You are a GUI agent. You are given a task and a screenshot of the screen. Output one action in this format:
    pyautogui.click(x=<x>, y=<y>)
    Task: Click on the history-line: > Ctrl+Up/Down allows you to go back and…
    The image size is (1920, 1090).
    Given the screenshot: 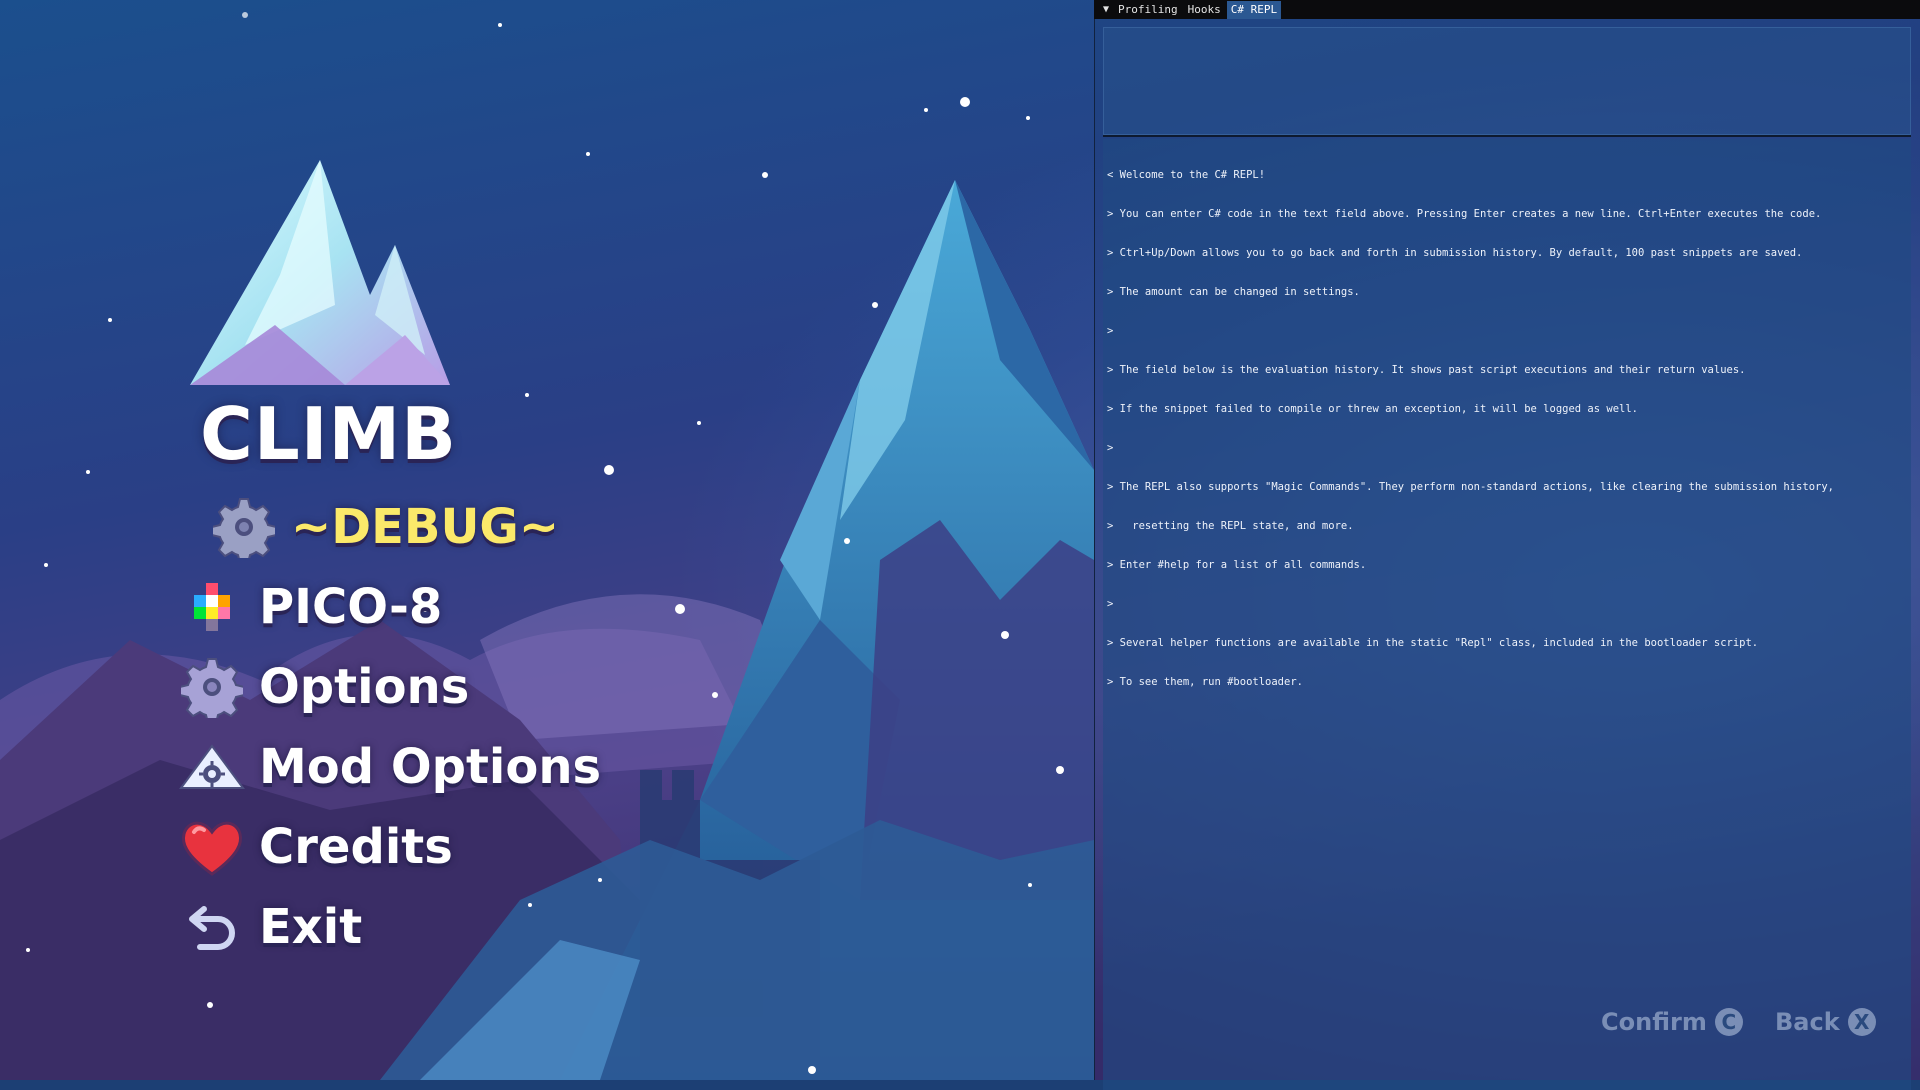 What is the action you would take?
    pyautogui.click(x=1455, y=253)
    